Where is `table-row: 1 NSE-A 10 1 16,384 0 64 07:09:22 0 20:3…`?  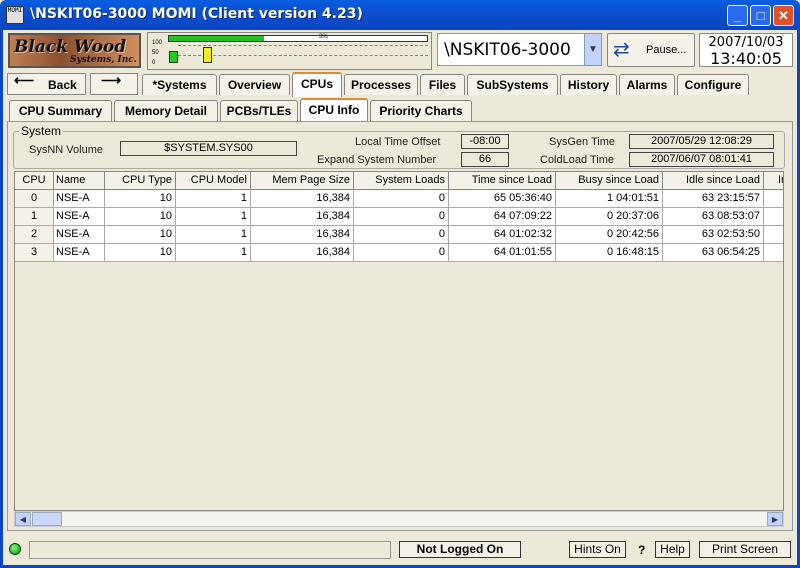 table-row: 1 NSE-A 10 1 16,384 0 64 07:09:22 0 20:3… is located at coordinates (399, 217).